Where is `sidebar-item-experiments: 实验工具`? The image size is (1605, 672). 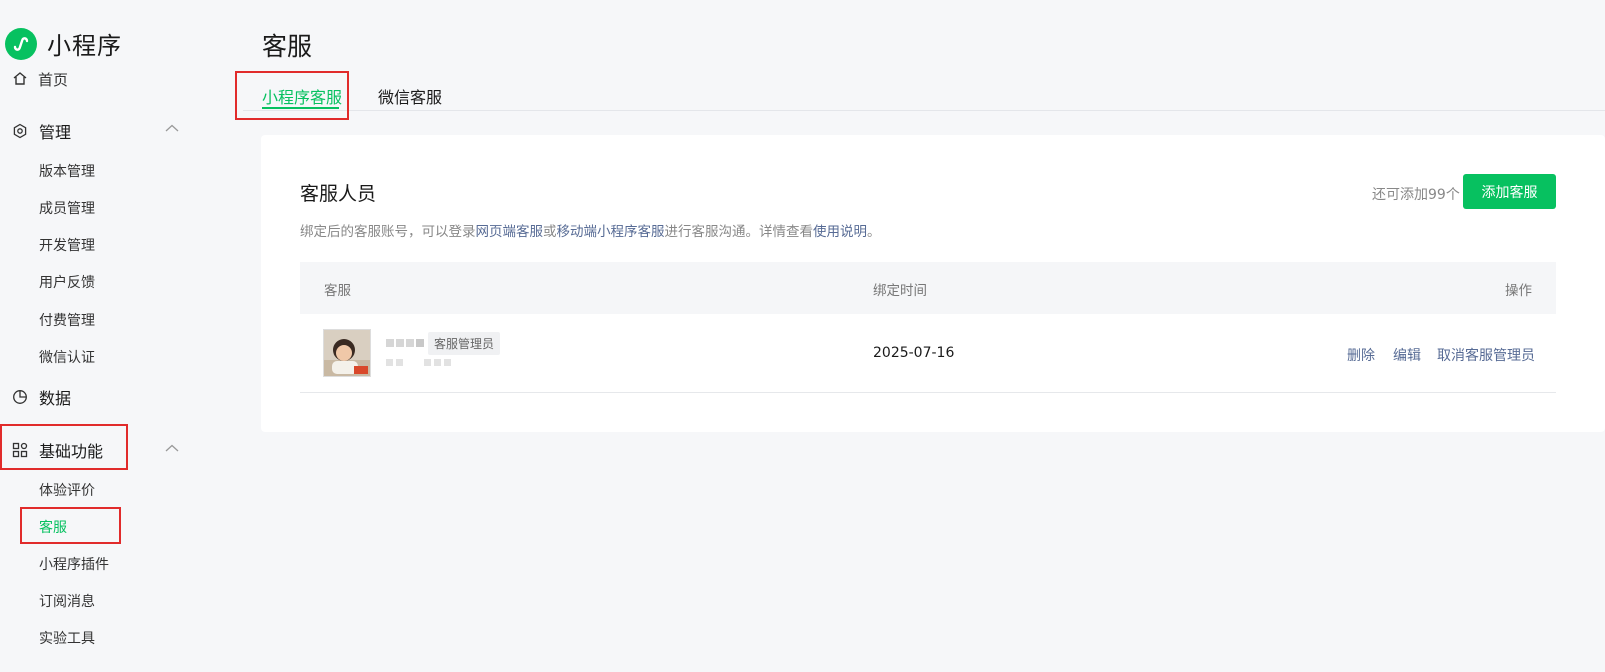 sidebar-item-experiments: 实验工具 is located at coordinates (67, 638).